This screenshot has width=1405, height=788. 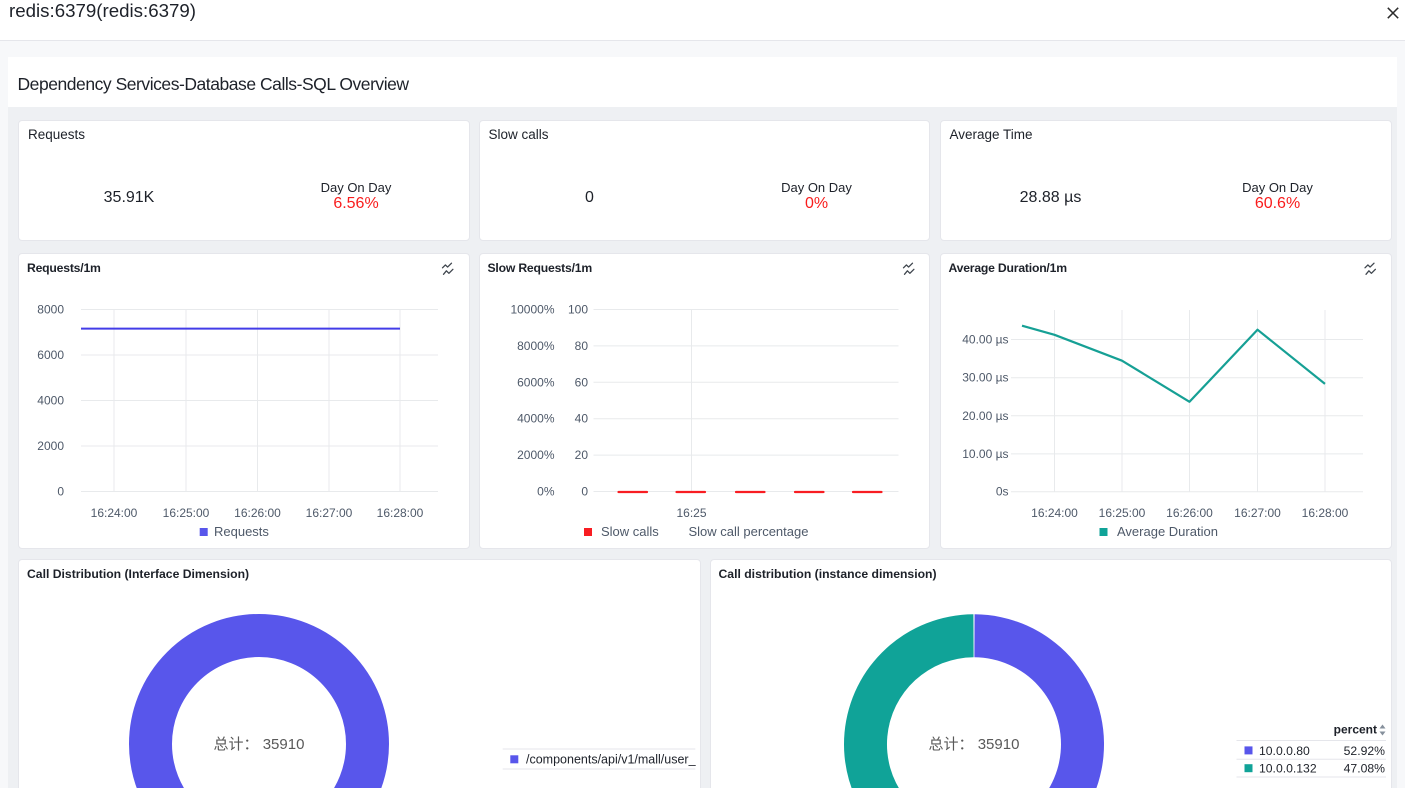 What do you see at coordinates (50, 355) in the screenshot?
I see `svg-text: 6000` at bounding box center [50, 355].